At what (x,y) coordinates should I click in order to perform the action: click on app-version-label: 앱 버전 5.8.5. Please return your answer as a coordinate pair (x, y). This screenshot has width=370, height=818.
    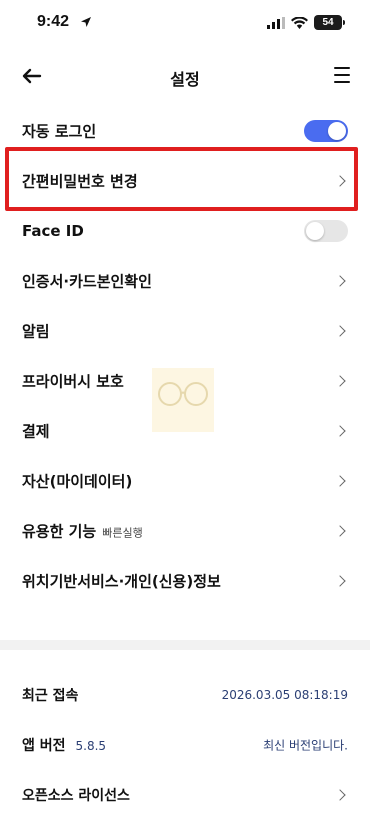
    Looking at the image, I should click on (64, 745).